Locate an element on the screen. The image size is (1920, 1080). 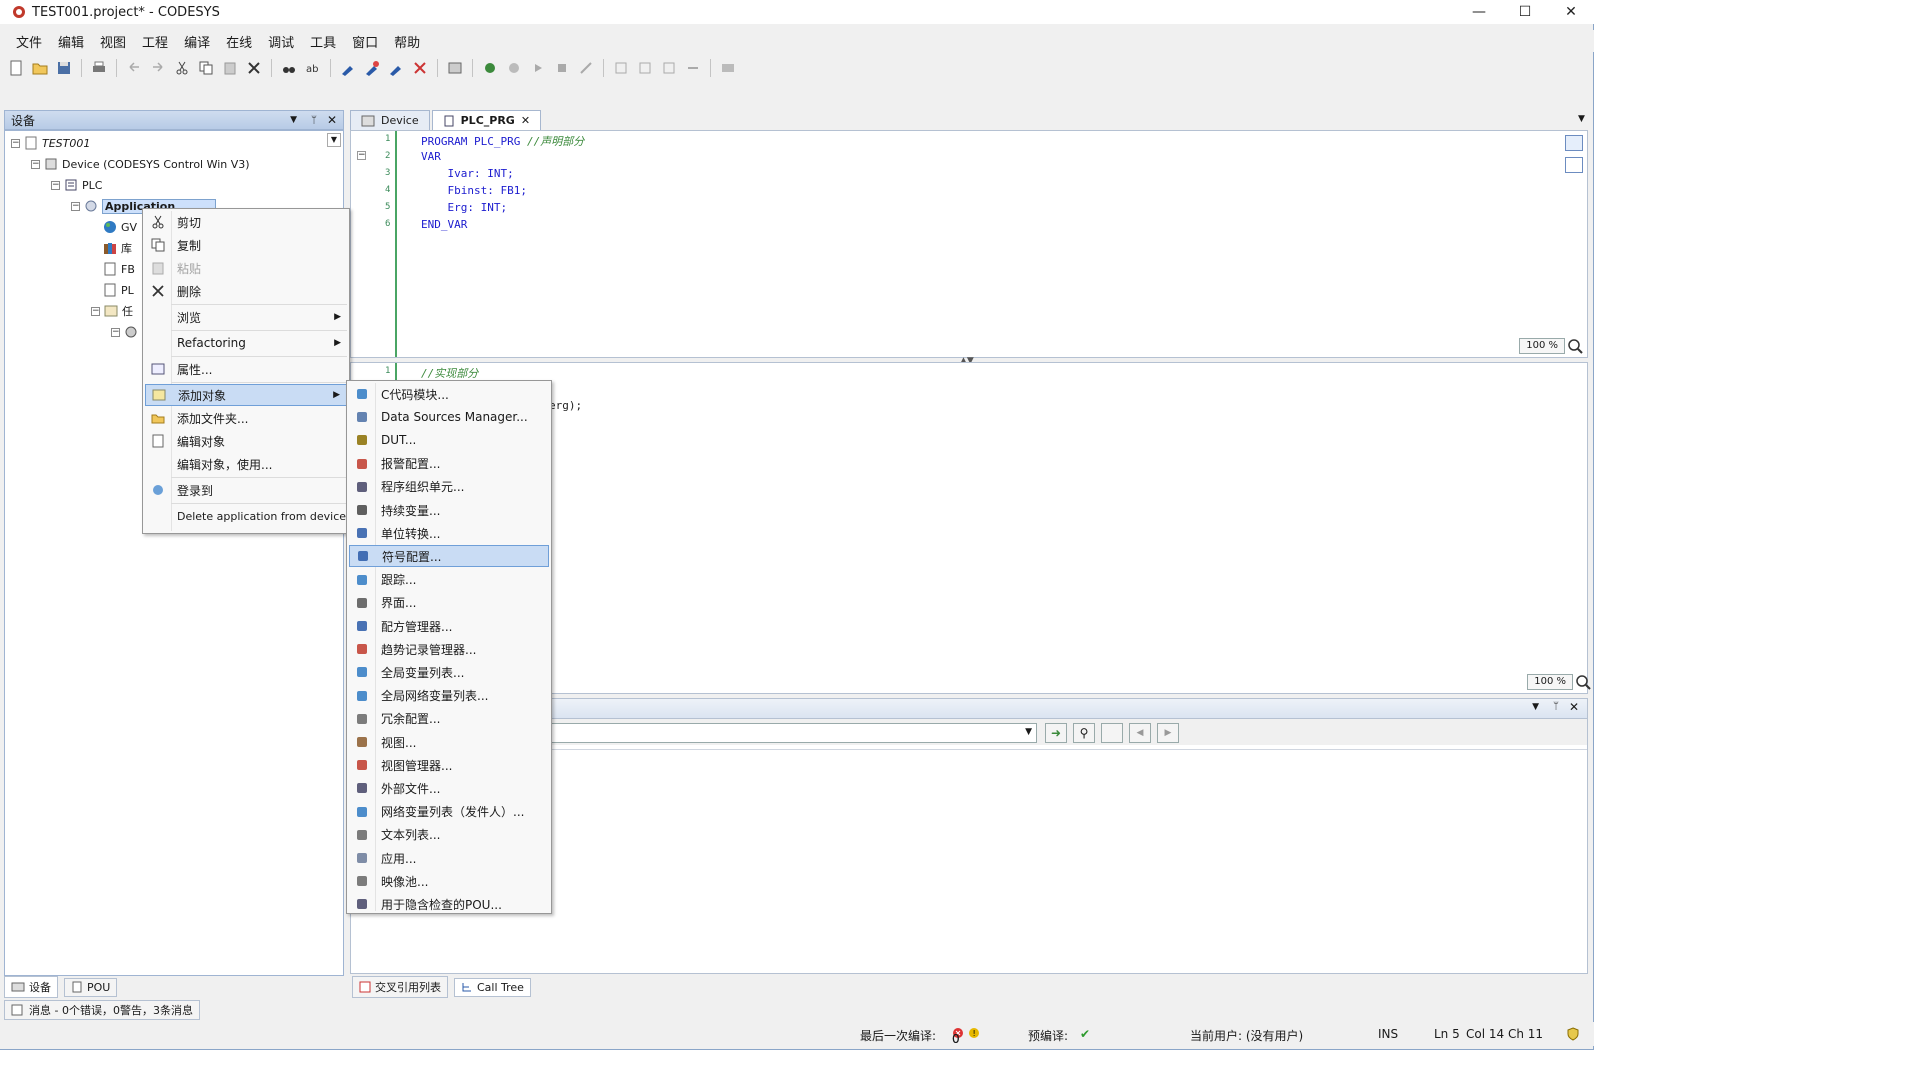
save-icon is located at coordinates (64, 68).